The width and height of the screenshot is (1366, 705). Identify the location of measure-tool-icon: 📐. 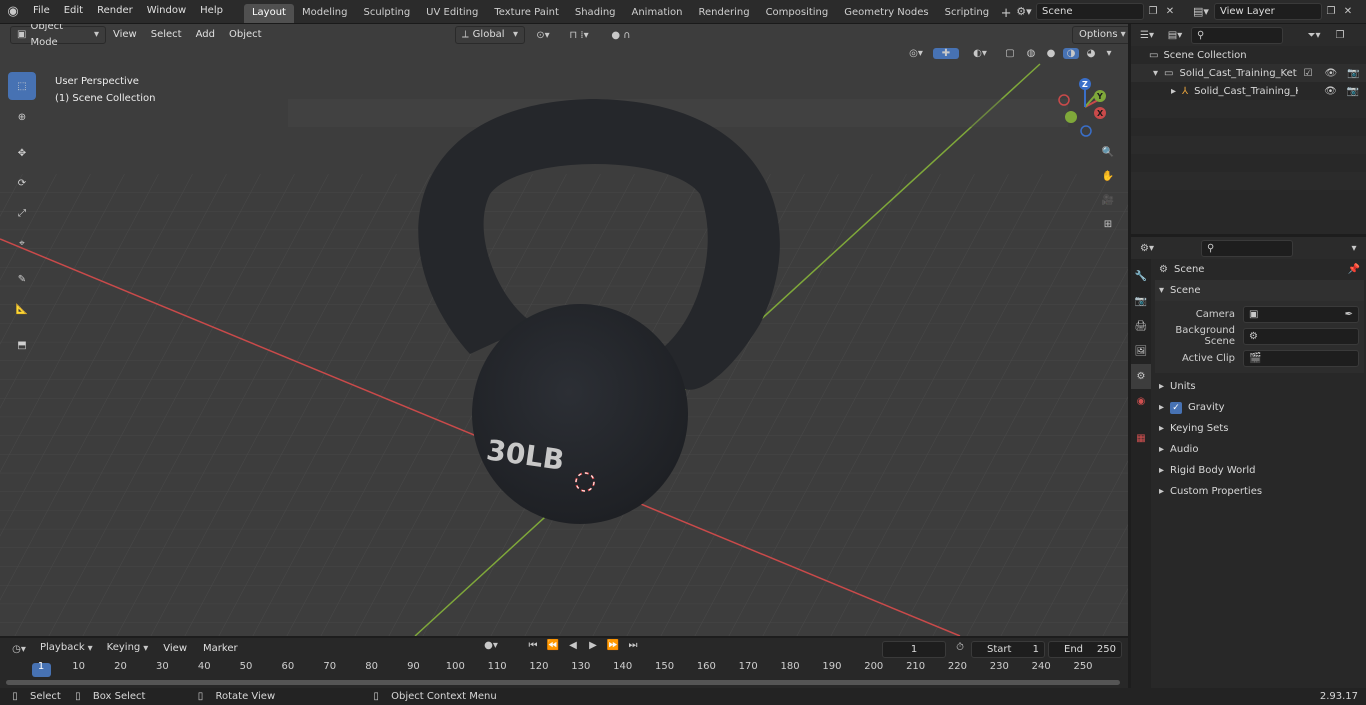
(22, 309).